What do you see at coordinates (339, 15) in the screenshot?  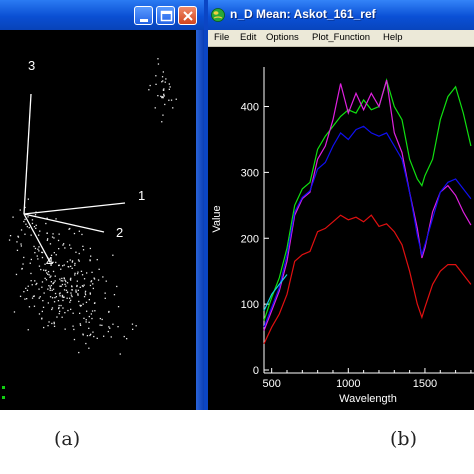 I see `nd-mean-titlebar: n_D Mean: Askot_161_ref` at bounding box center [339, 15].